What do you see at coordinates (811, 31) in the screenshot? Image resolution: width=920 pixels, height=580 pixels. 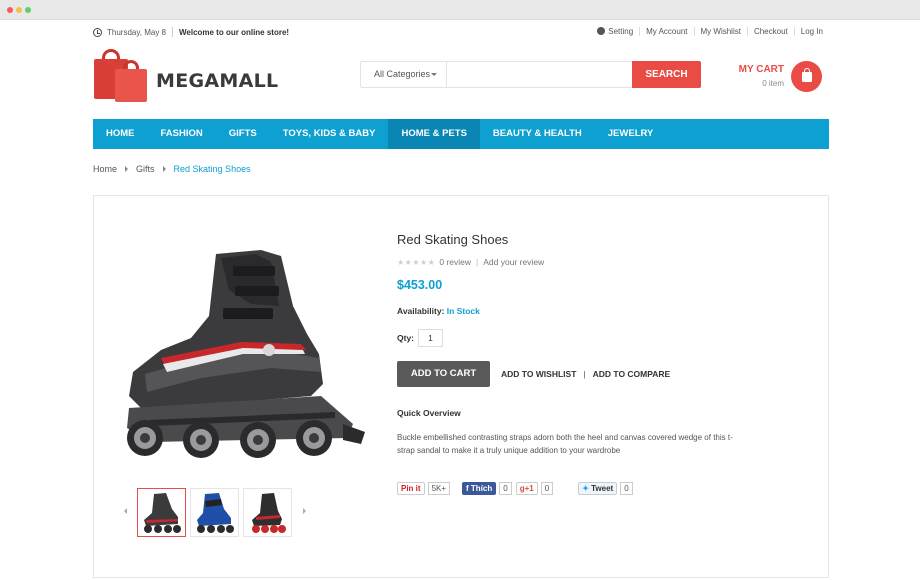 I see `login-link: Log In` at bounding box center [811, 31].